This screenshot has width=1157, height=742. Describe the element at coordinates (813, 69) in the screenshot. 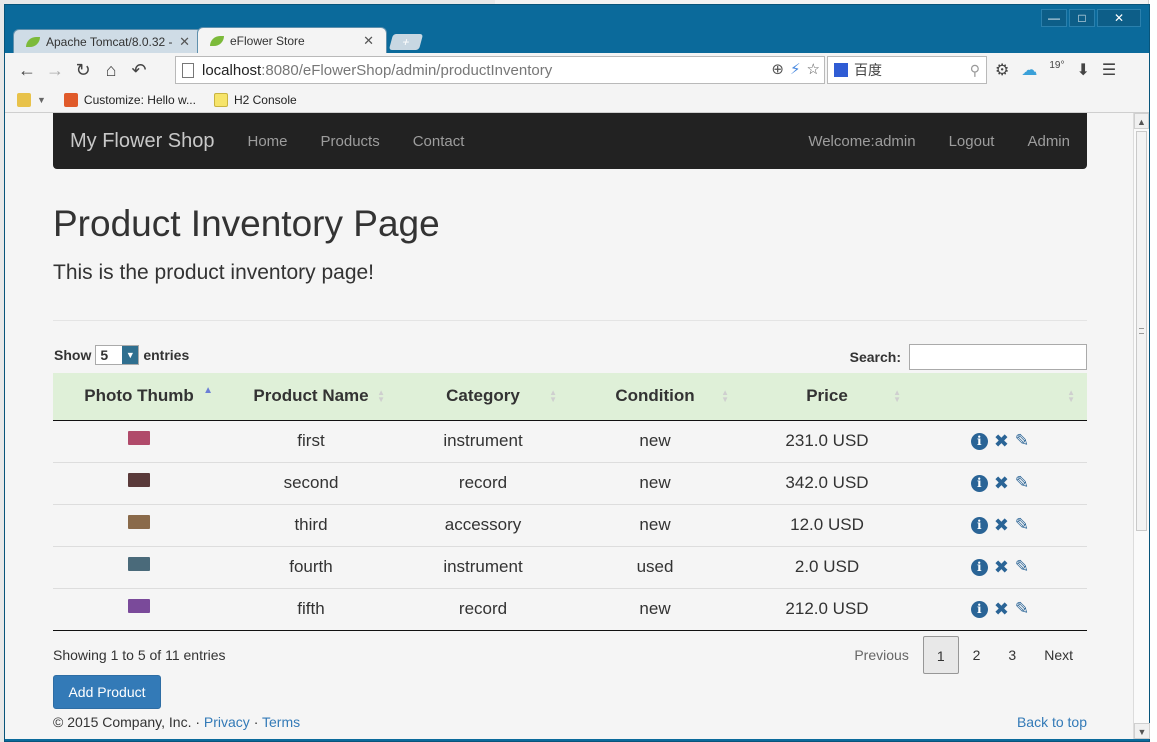

I see `bookmark-star-icon: ☆` at that location.